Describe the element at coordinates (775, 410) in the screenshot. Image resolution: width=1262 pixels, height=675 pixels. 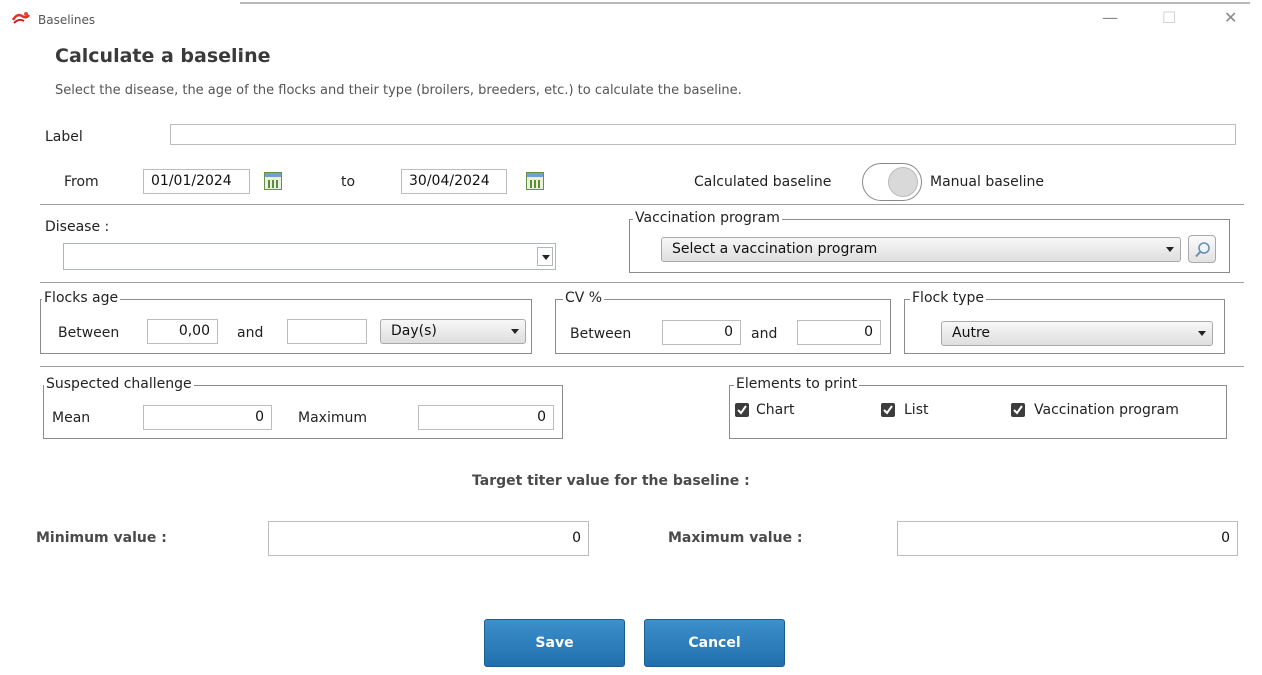
I see `chart-checkbox-label: Chart` at that location.